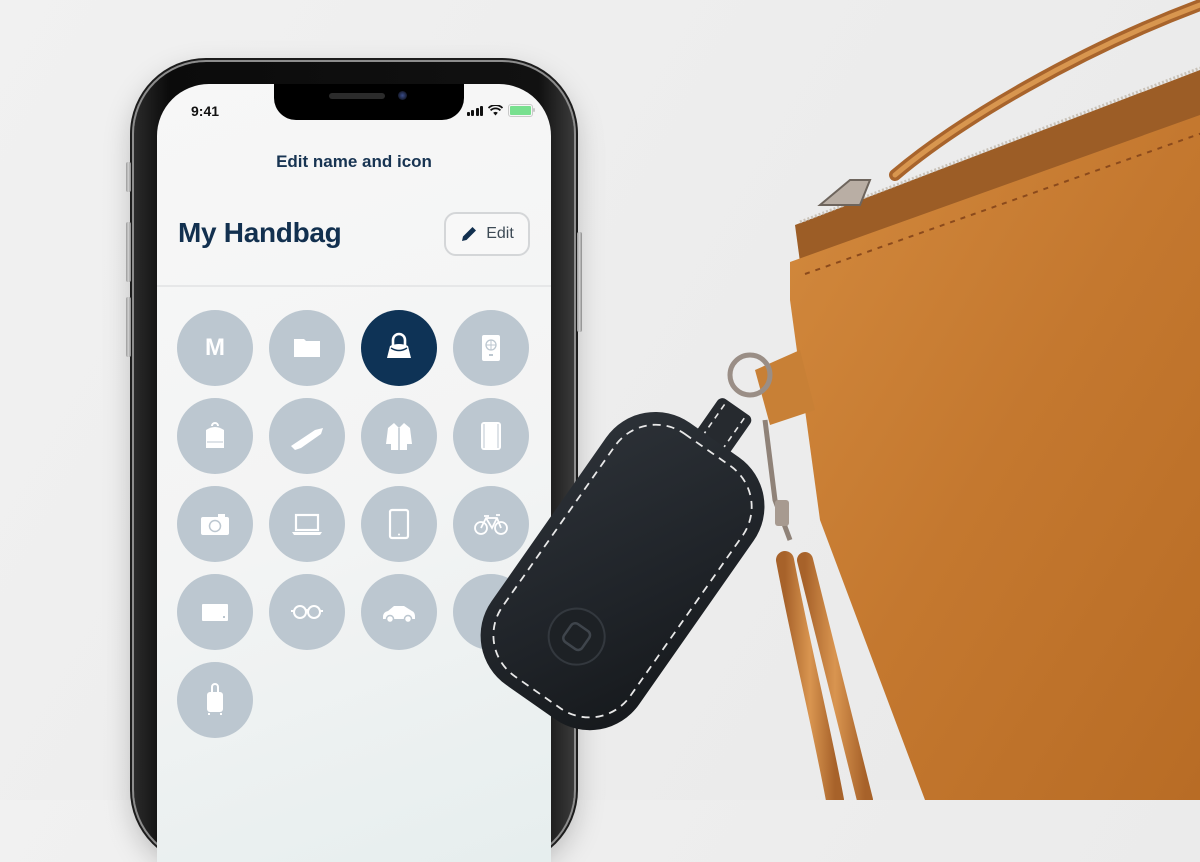 The height and width of the screenshot is (862, 1200). What do you see at coordinates (205, 111) in the screenshot?
I see `status-time: 9:41` at bounding box center [205, 111].